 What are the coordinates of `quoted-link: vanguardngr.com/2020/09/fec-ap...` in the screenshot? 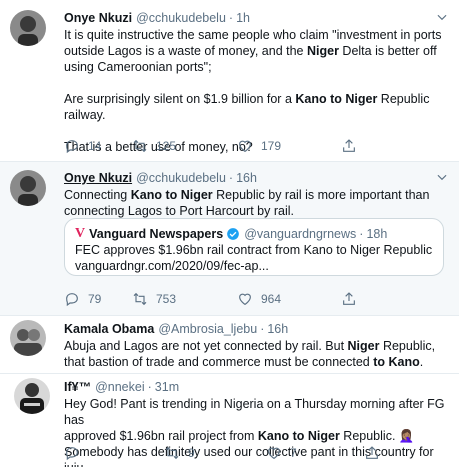 It's located at (254, 266).